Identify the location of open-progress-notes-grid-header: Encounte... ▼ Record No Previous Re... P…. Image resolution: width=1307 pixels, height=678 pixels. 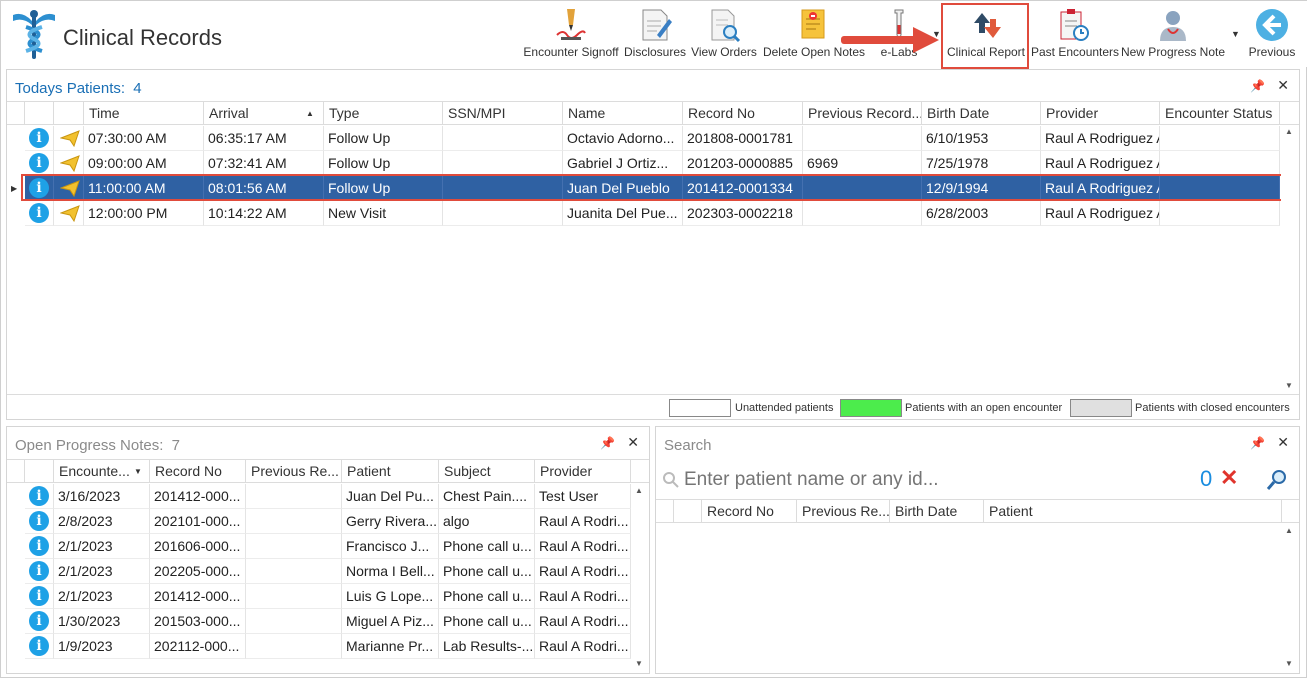
(328, 471).